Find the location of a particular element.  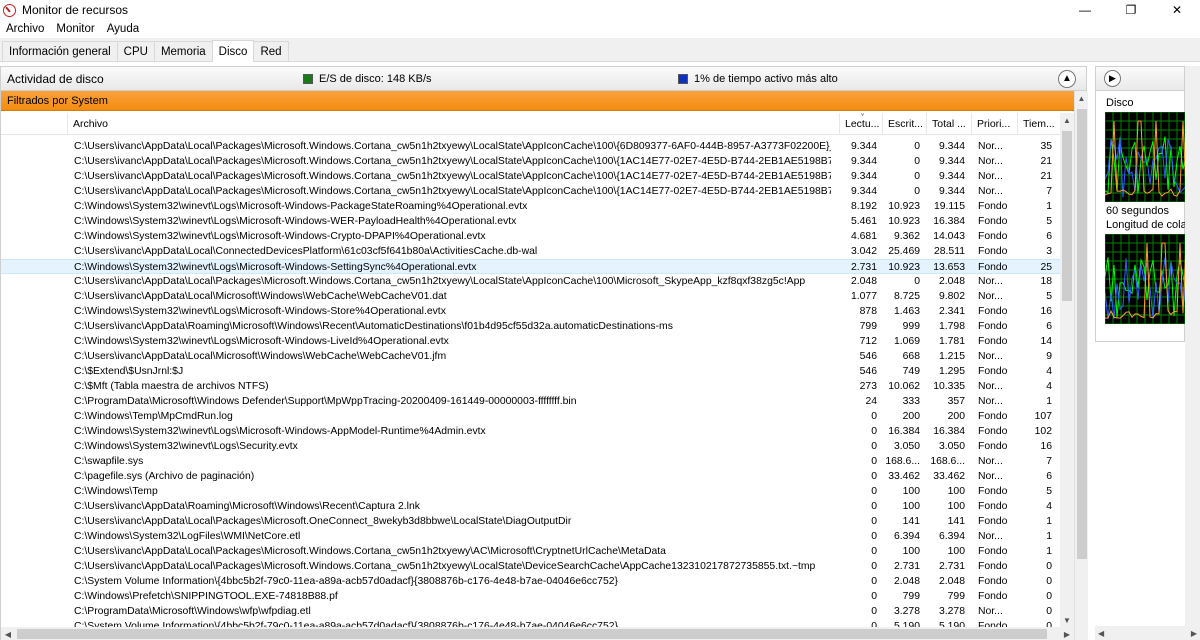

active-time-swatch is located at coordinates (683, 78).